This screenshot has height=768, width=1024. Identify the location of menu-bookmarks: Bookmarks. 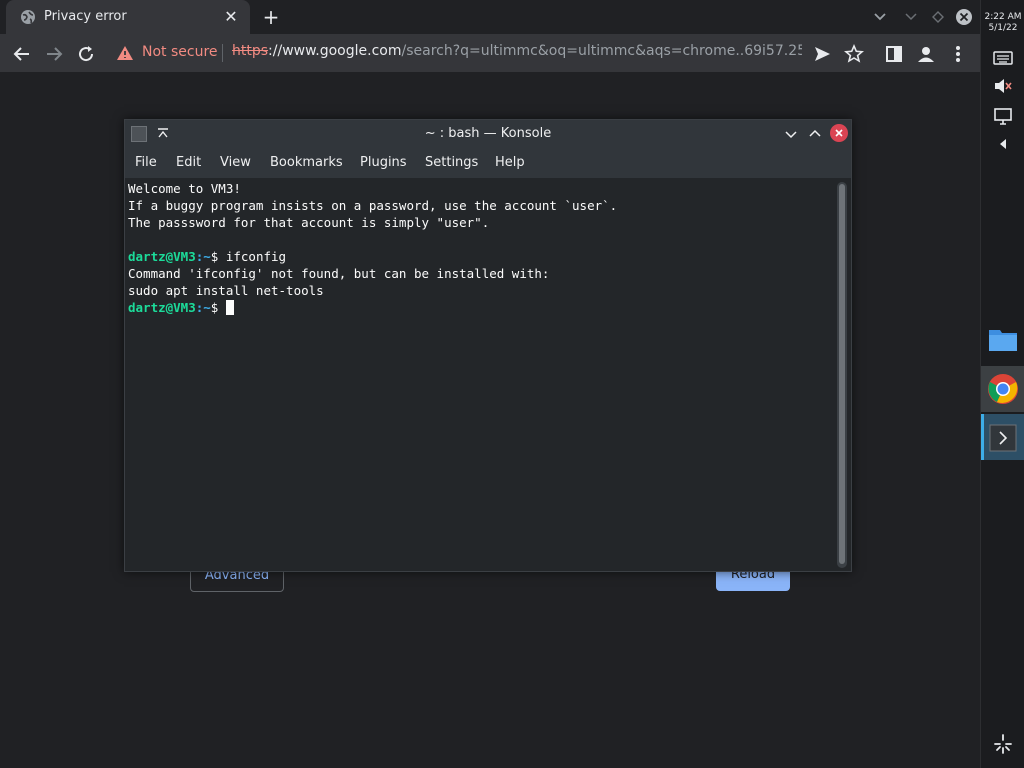
(306, 162).